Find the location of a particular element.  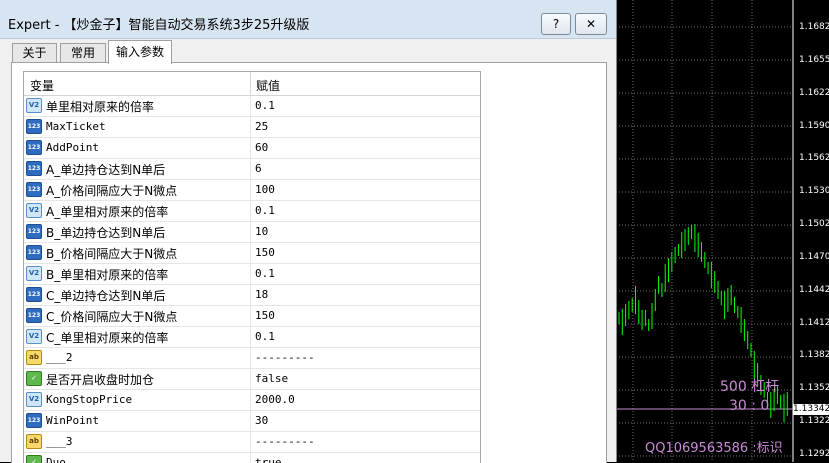

window-title: Expert - 【炒金子】智能自动交易系统3步25升级版 is located at coordinates (159, 25).